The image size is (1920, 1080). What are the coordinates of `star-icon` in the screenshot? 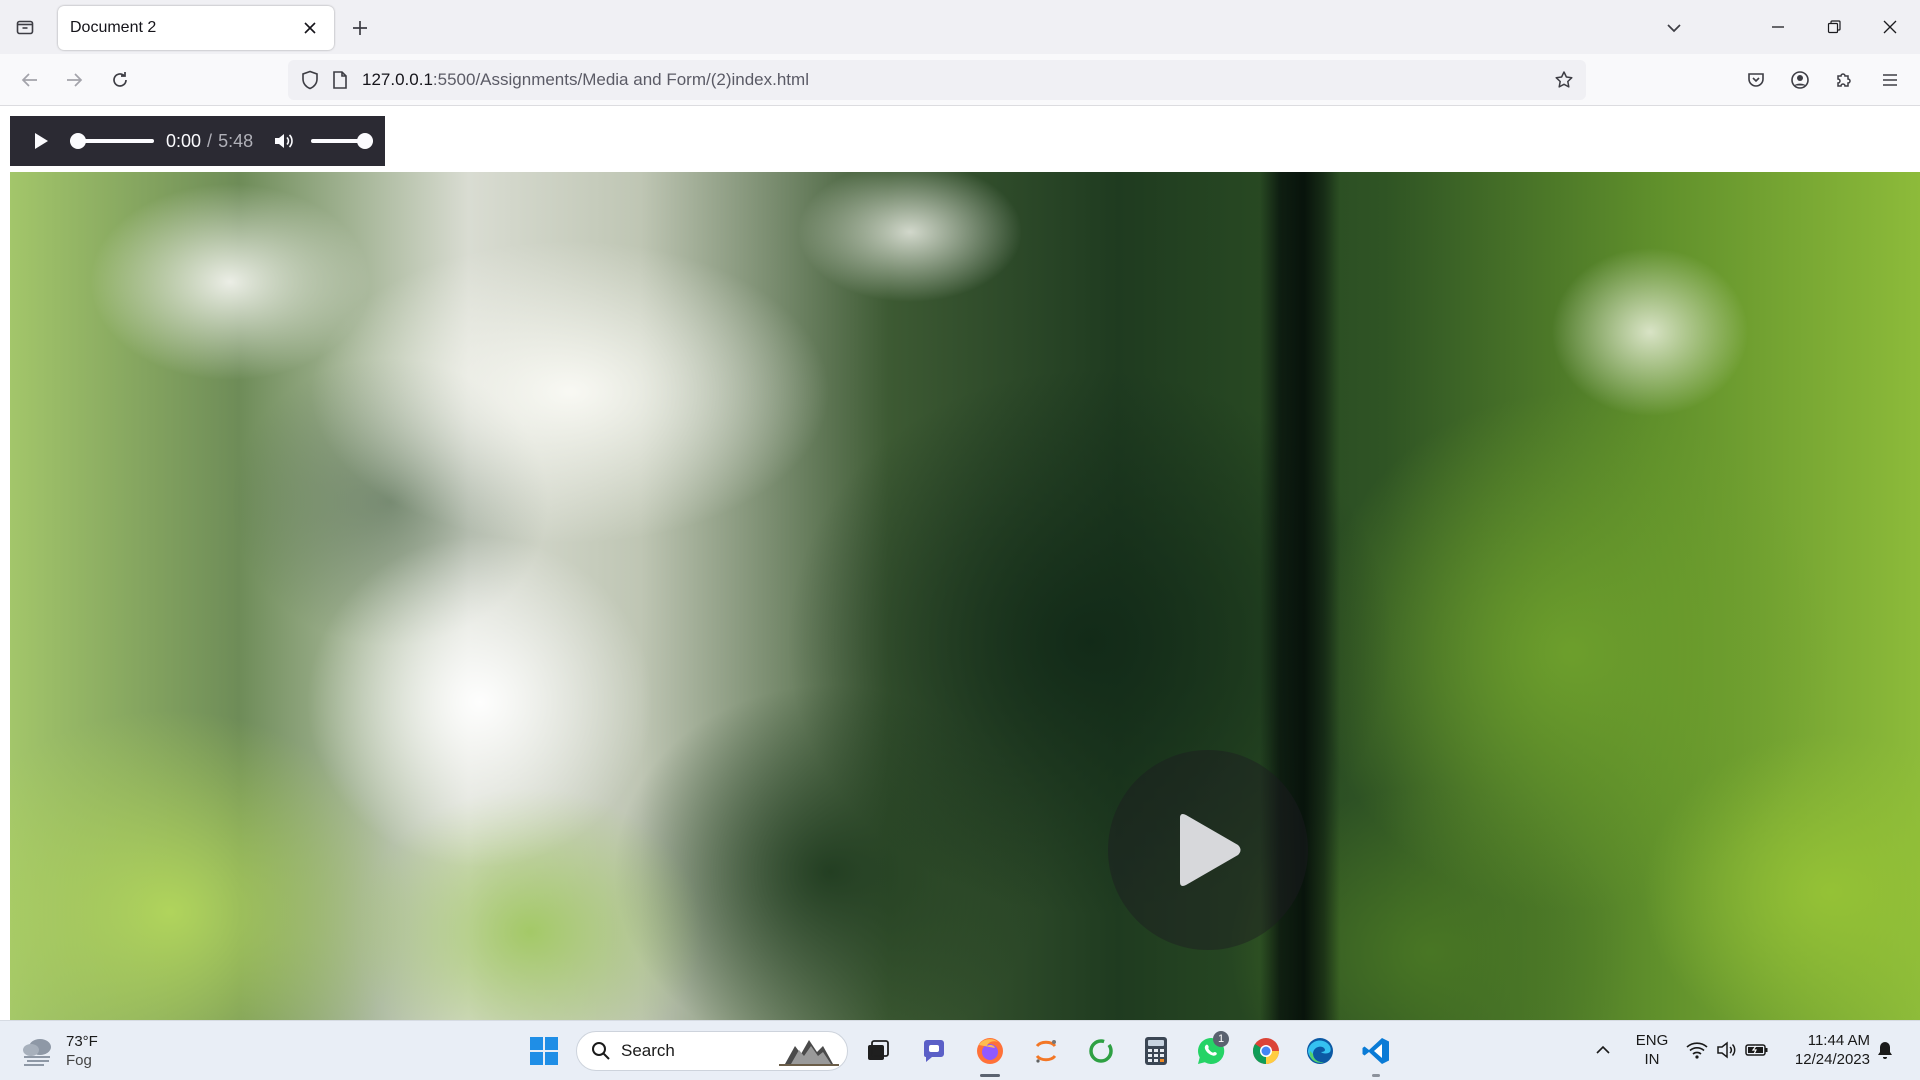 It's located at (1564, 79).